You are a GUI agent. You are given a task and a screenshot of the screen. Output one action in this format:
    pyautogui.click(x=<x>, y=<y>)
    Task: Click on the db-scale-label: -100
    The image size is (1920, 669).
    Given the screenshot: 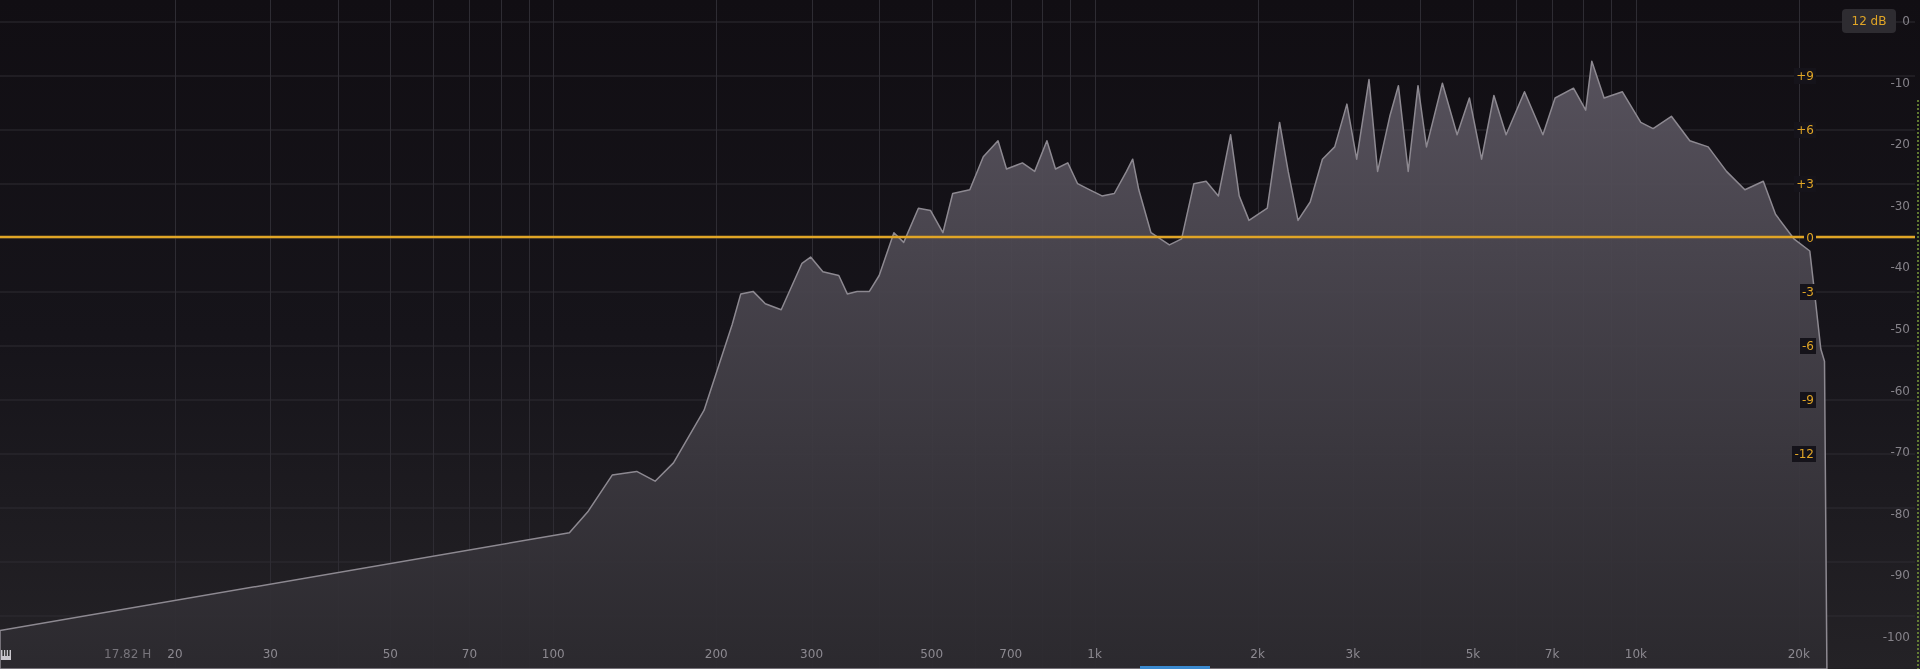 What is the action you would take?
    pyautogui.click(x=1896, y=637)
    